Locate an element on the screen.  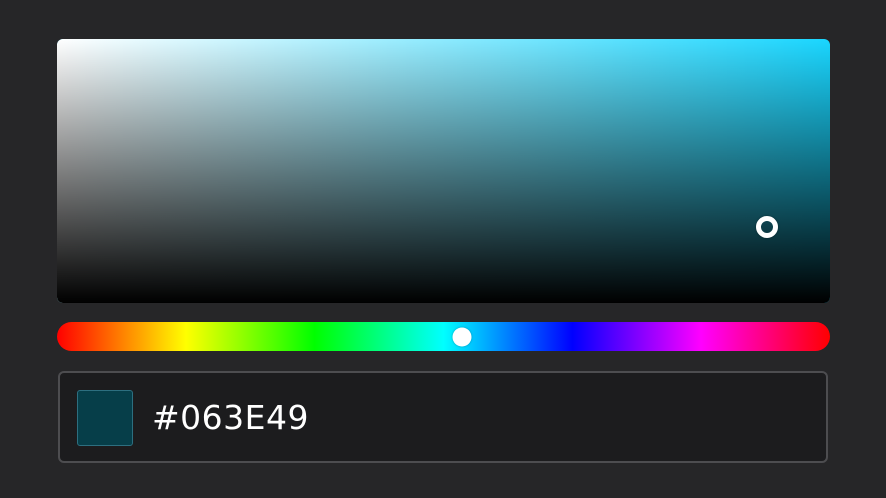
hue-slider is located at coordinates (443, 336).